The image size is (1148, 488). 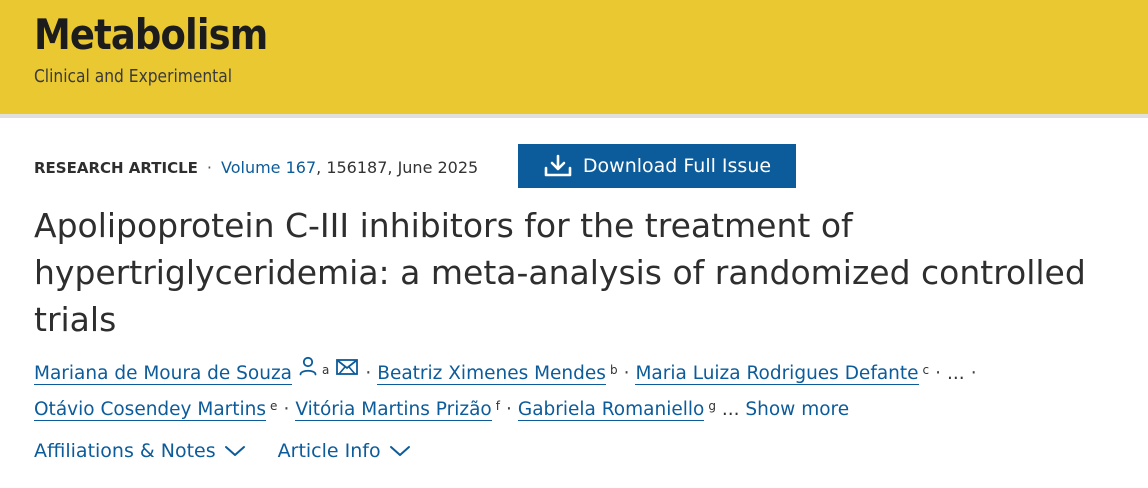 I want to click on mail-icon, so click(x=347, y=371).